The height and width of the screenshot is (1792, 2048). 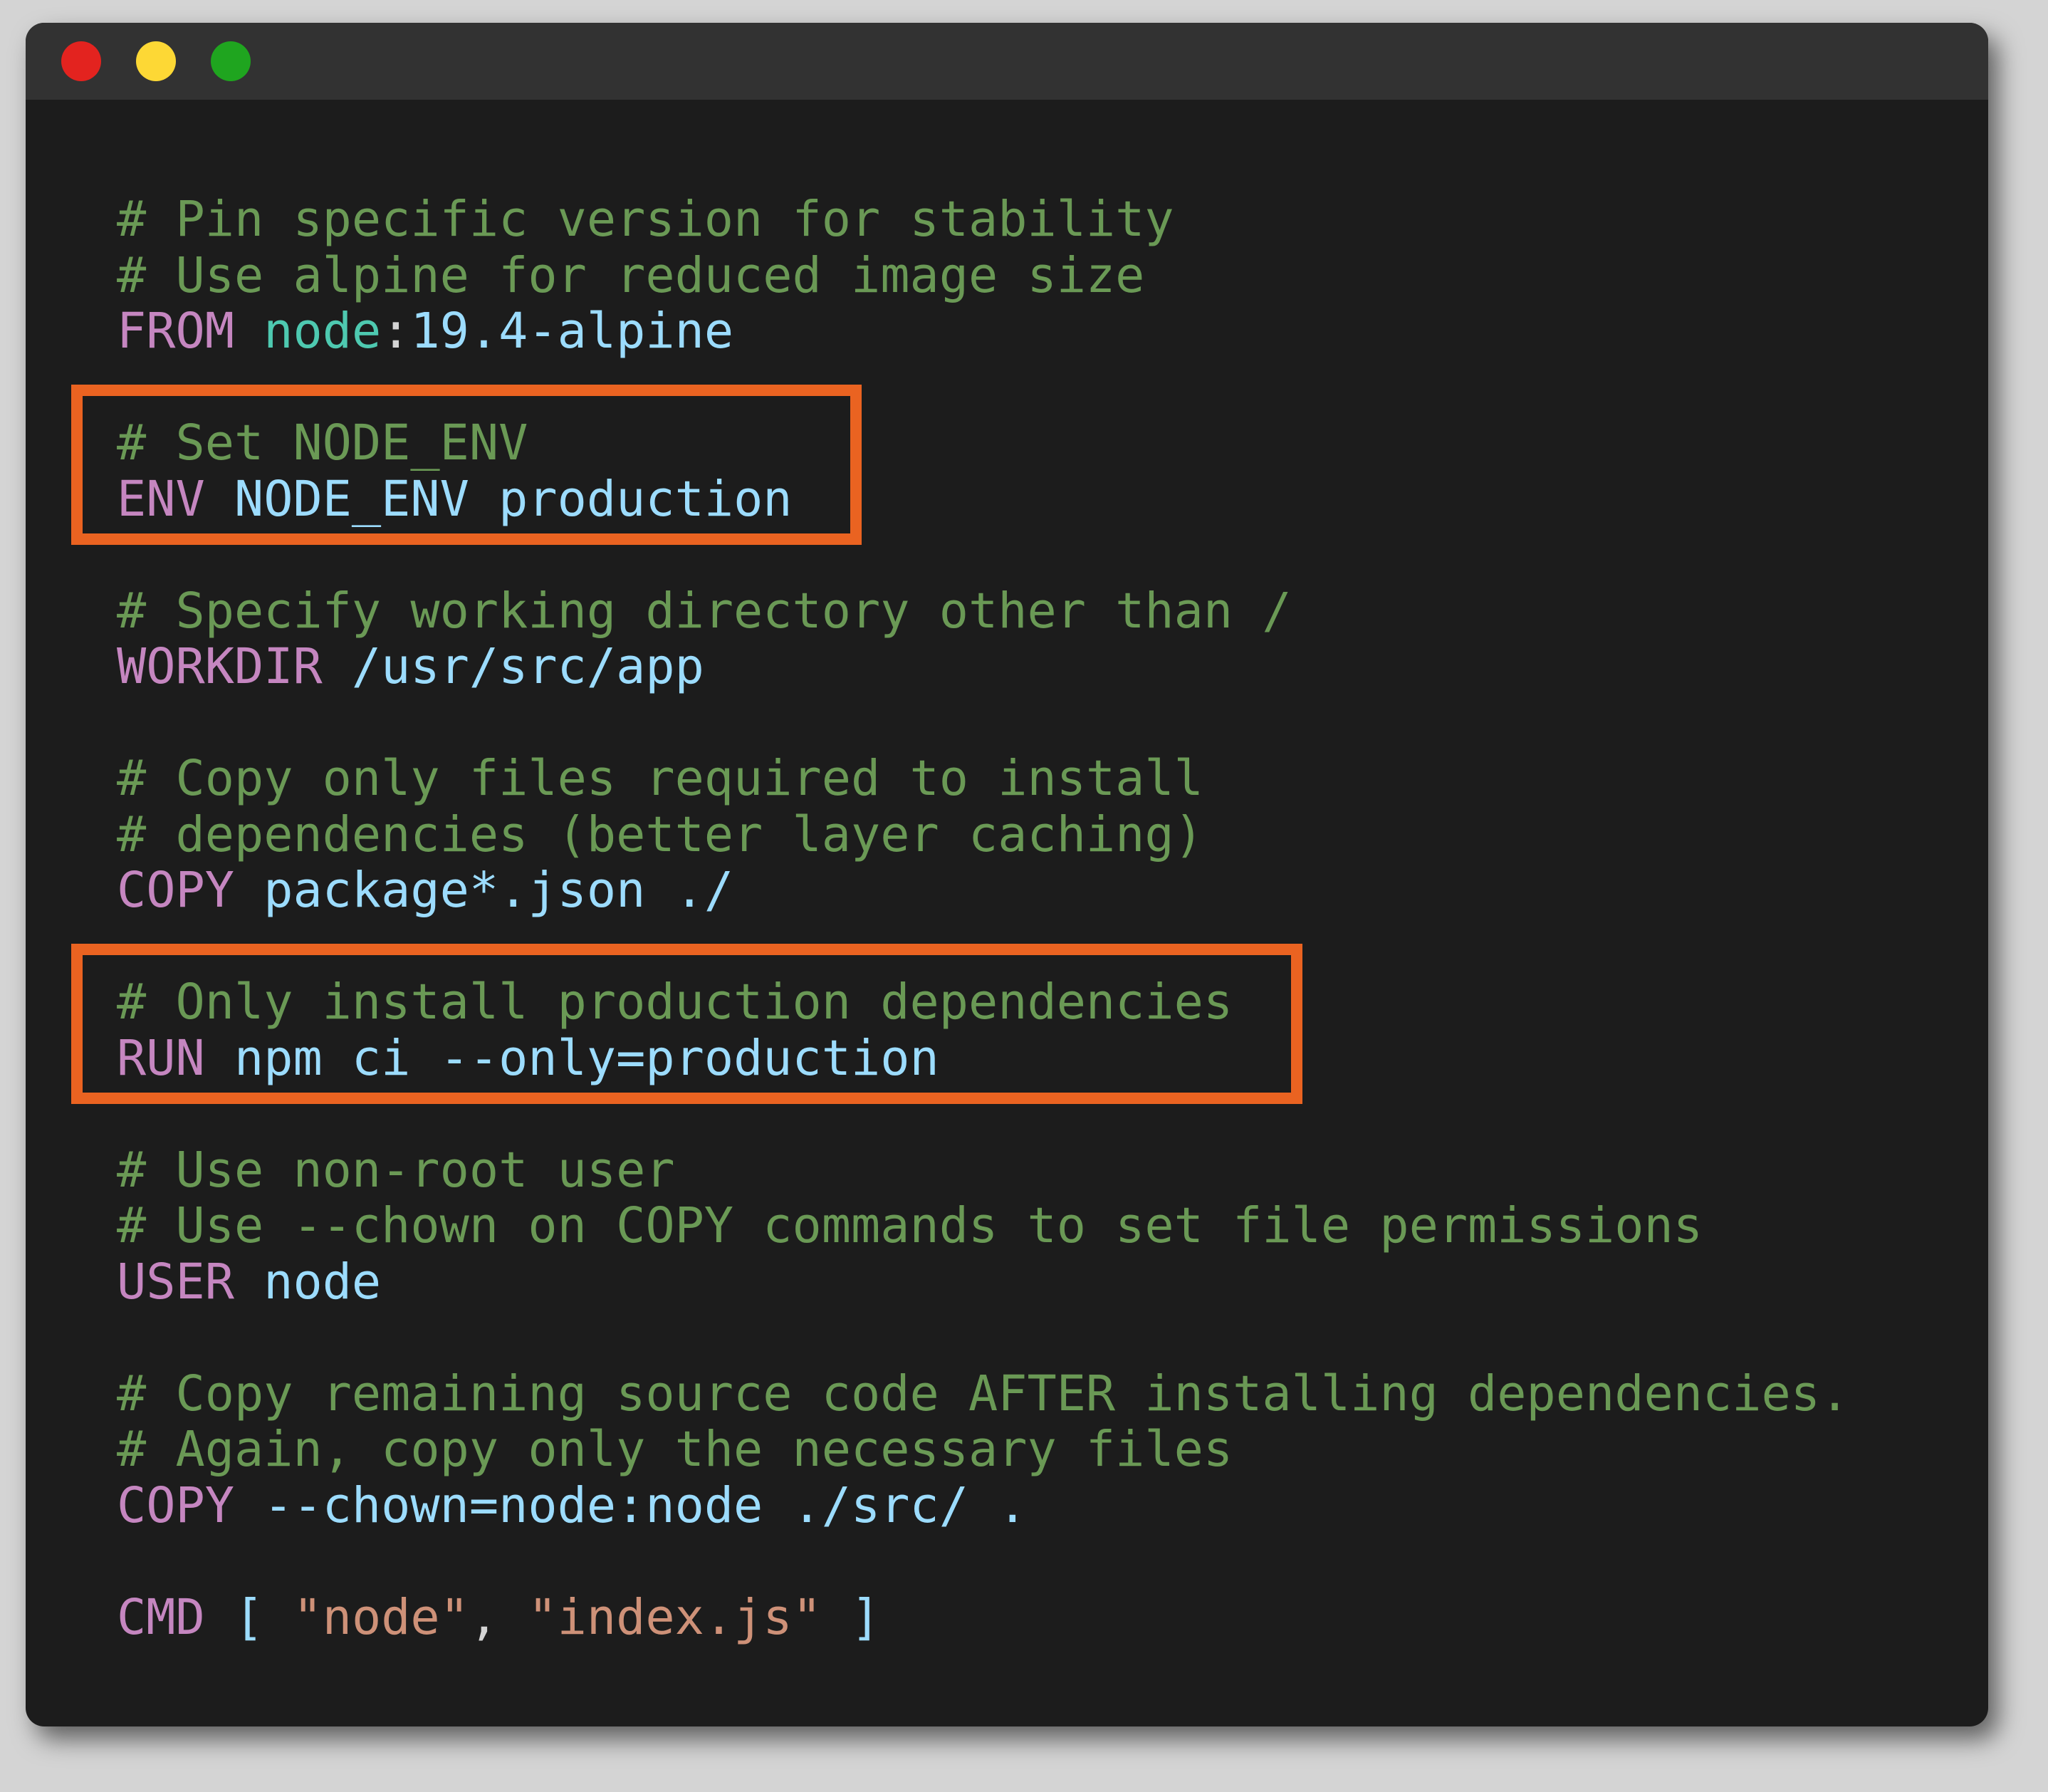 I want to click on token-value: package*.json ./, so click(x=484, y=890).